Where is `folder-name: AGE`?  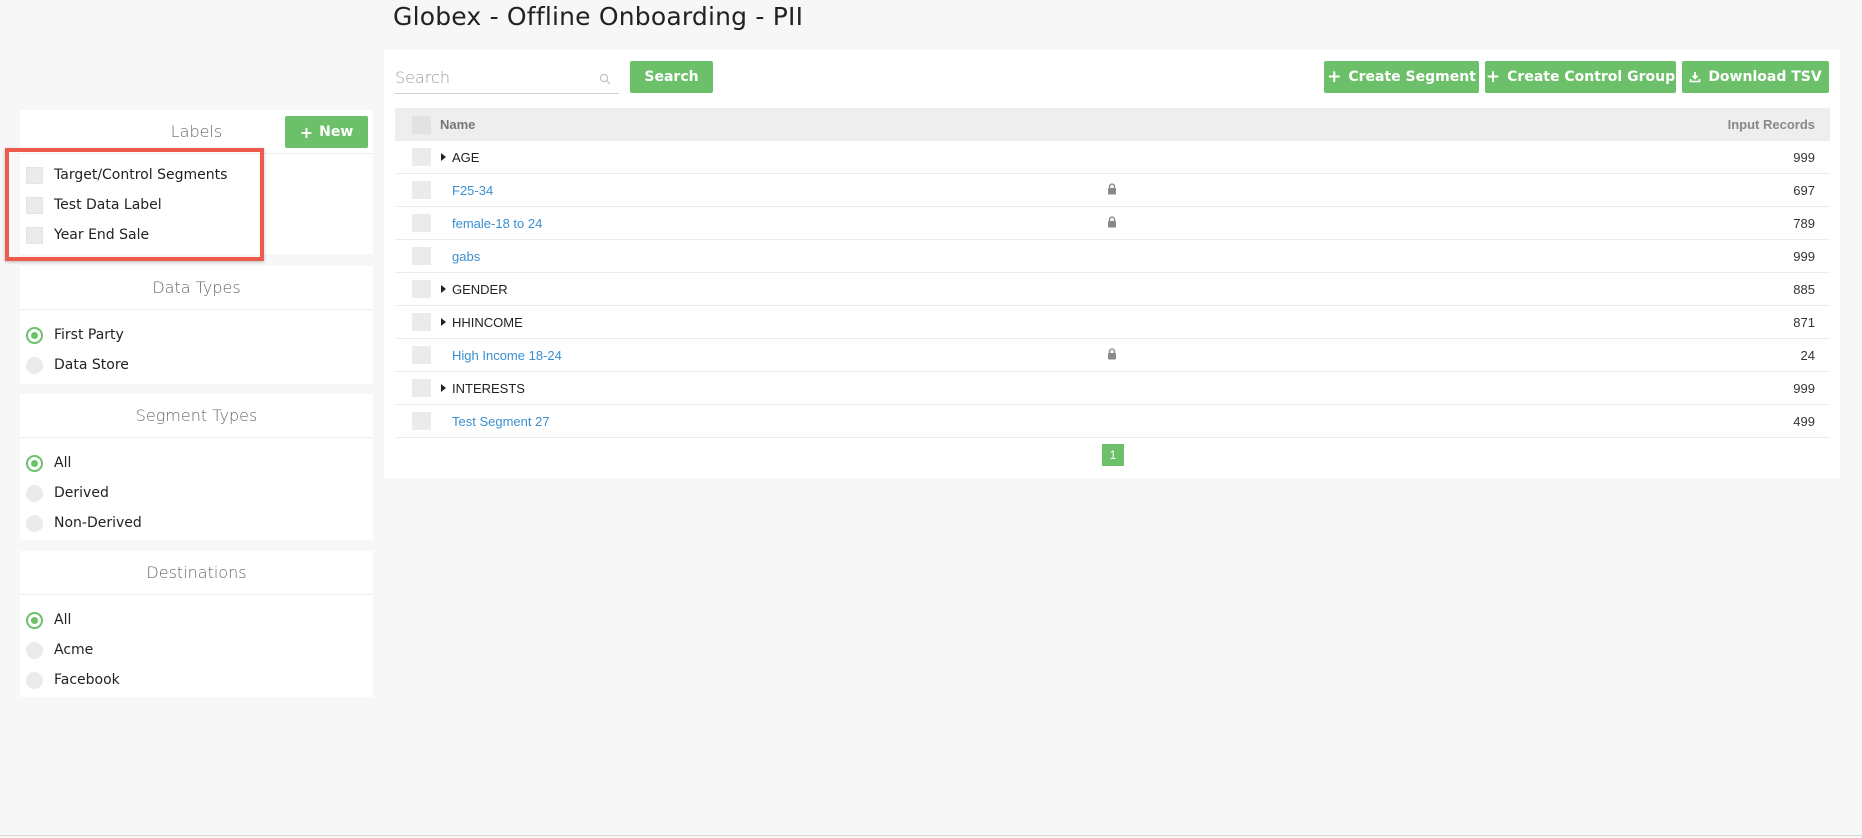 folder-name: AGE is located at coordinates (465, 157).